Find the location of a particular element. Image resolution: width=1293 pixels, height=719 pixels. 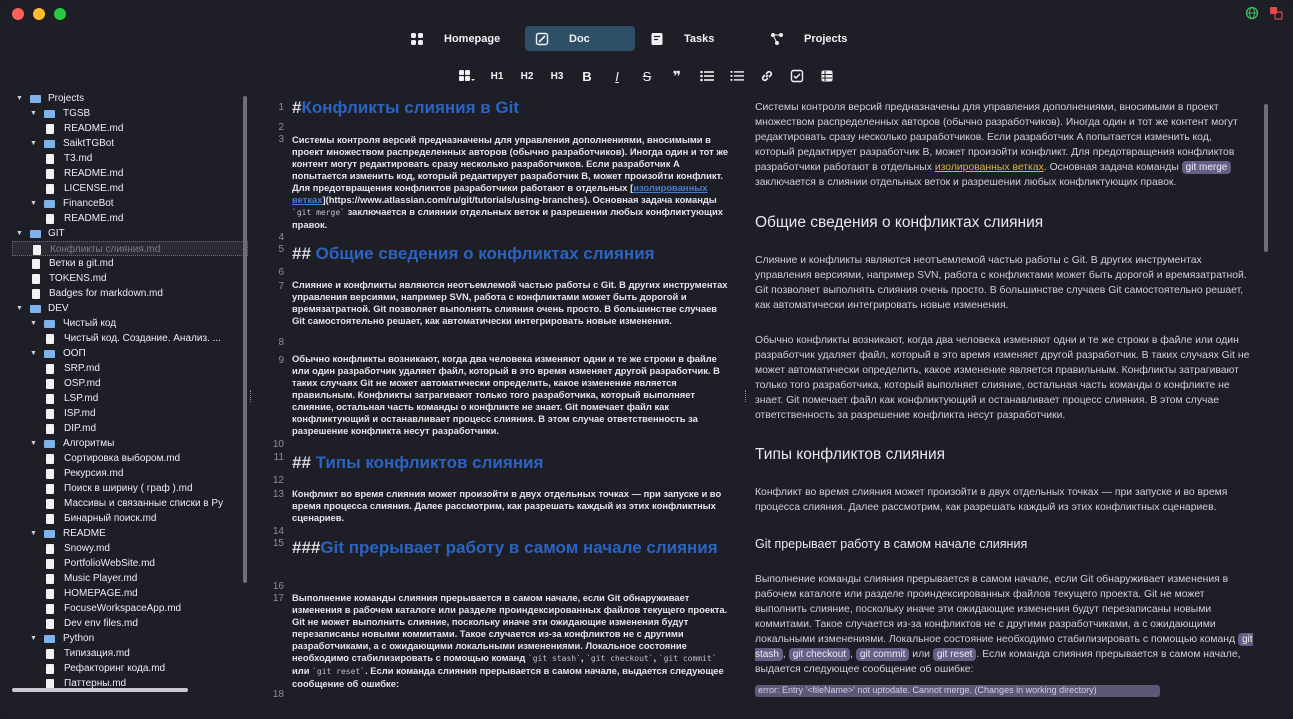

h3-button: H3 is located at coordinates (557, 76).